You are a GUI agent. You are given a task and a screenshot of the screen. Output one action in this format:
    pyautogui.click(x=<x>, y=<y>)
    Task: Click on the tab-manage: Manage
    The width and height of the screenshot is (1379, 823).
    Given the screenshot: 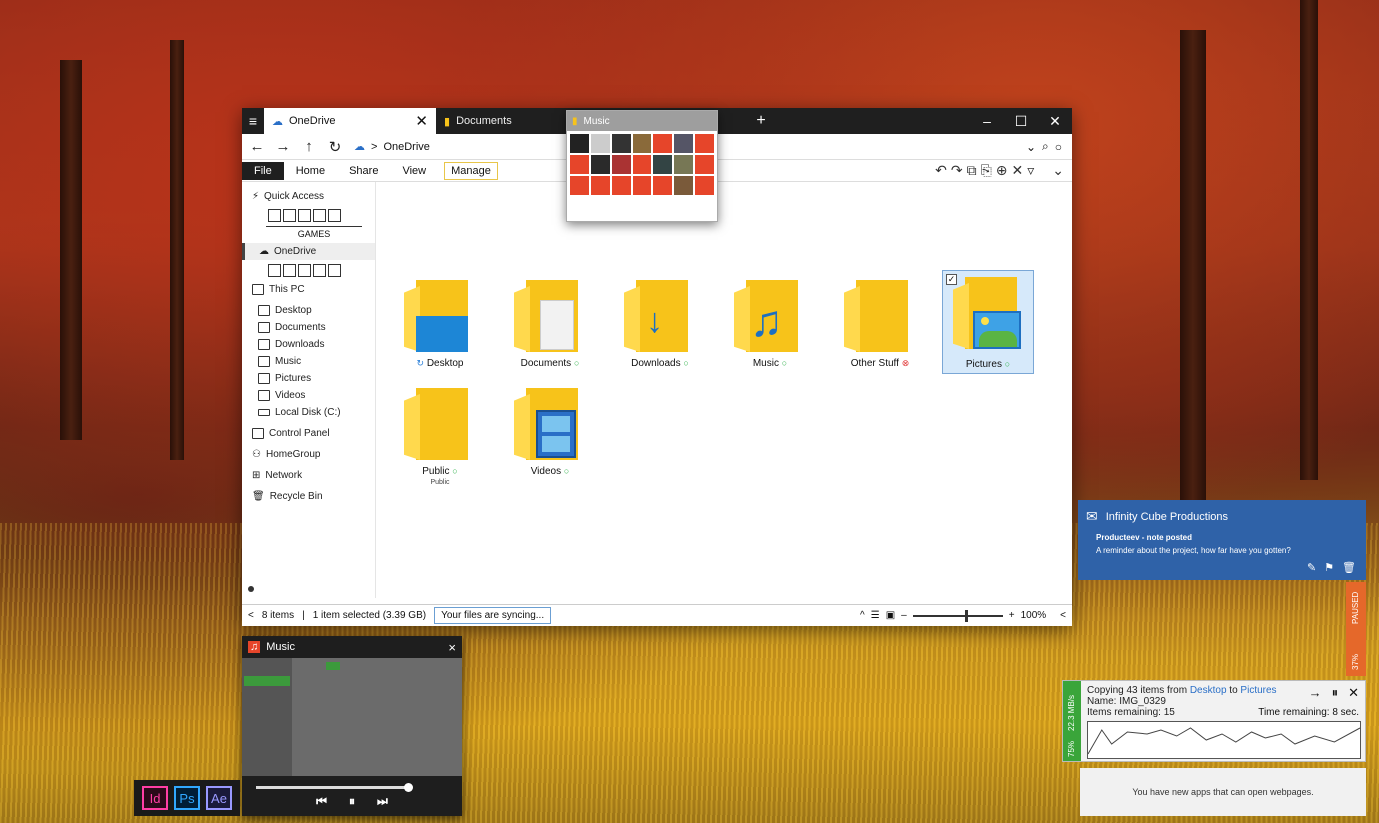 What is the action you would take?
    pyautogui.click(x=471, y=170)
    